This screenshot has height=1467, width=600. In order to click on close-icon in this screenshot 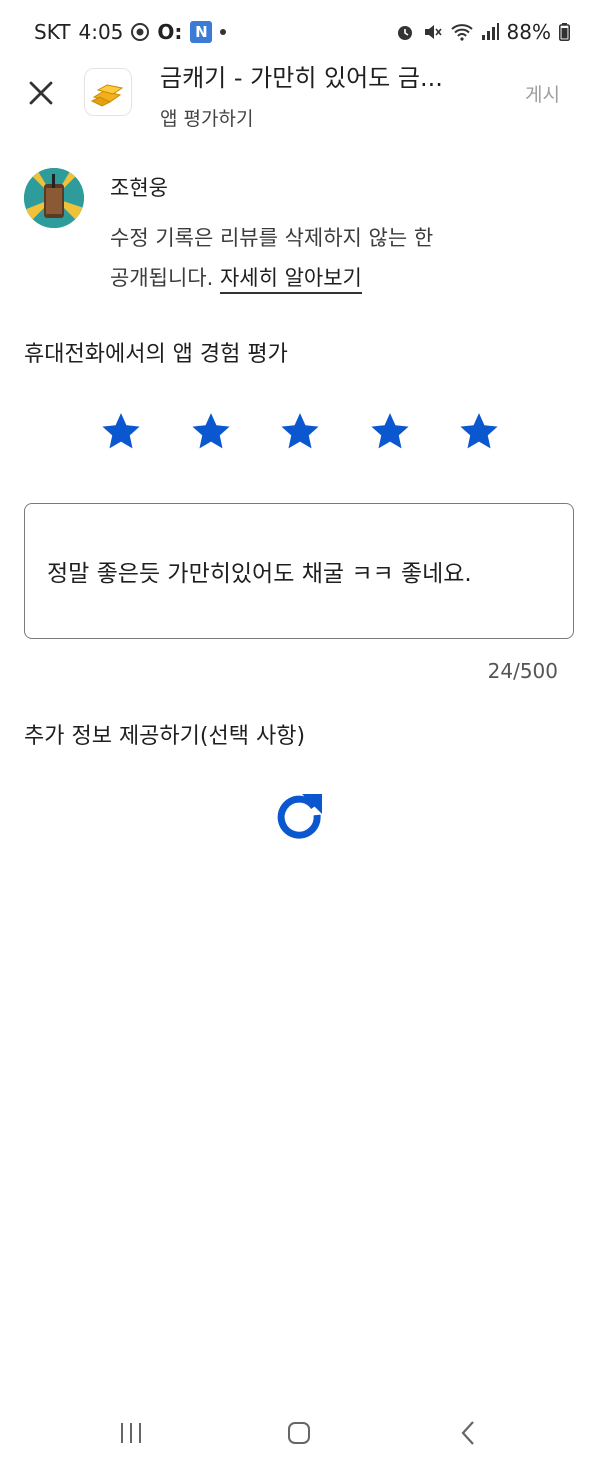, I will do `click(41, 93)`.